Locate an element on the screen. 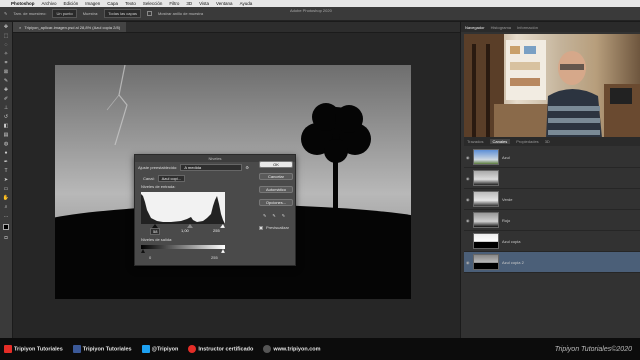 The width and height of the screenshot is (640, 360). frame-tool-icon: ⊠ is located at coordinates (6, 72).